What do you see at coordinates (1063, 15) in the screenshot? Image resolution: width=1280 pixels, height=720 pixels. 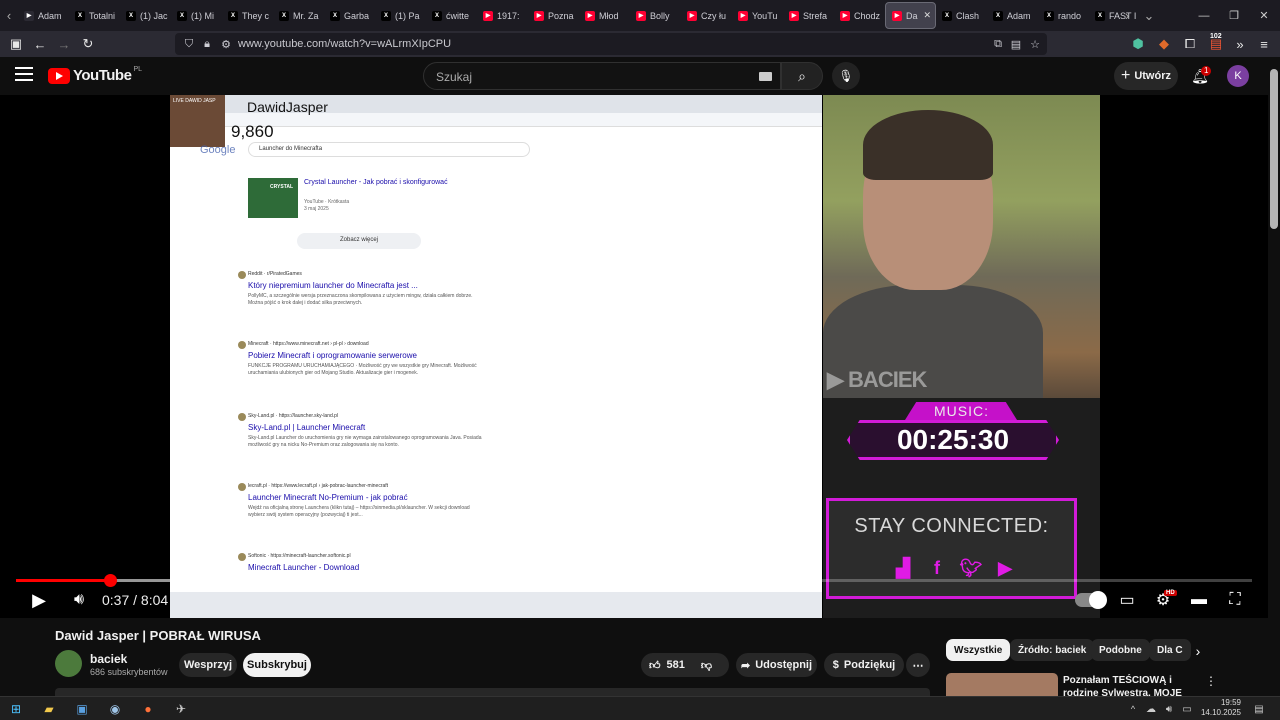 I see `browser-tab: Xrando` at bounding box center [1063, 15].